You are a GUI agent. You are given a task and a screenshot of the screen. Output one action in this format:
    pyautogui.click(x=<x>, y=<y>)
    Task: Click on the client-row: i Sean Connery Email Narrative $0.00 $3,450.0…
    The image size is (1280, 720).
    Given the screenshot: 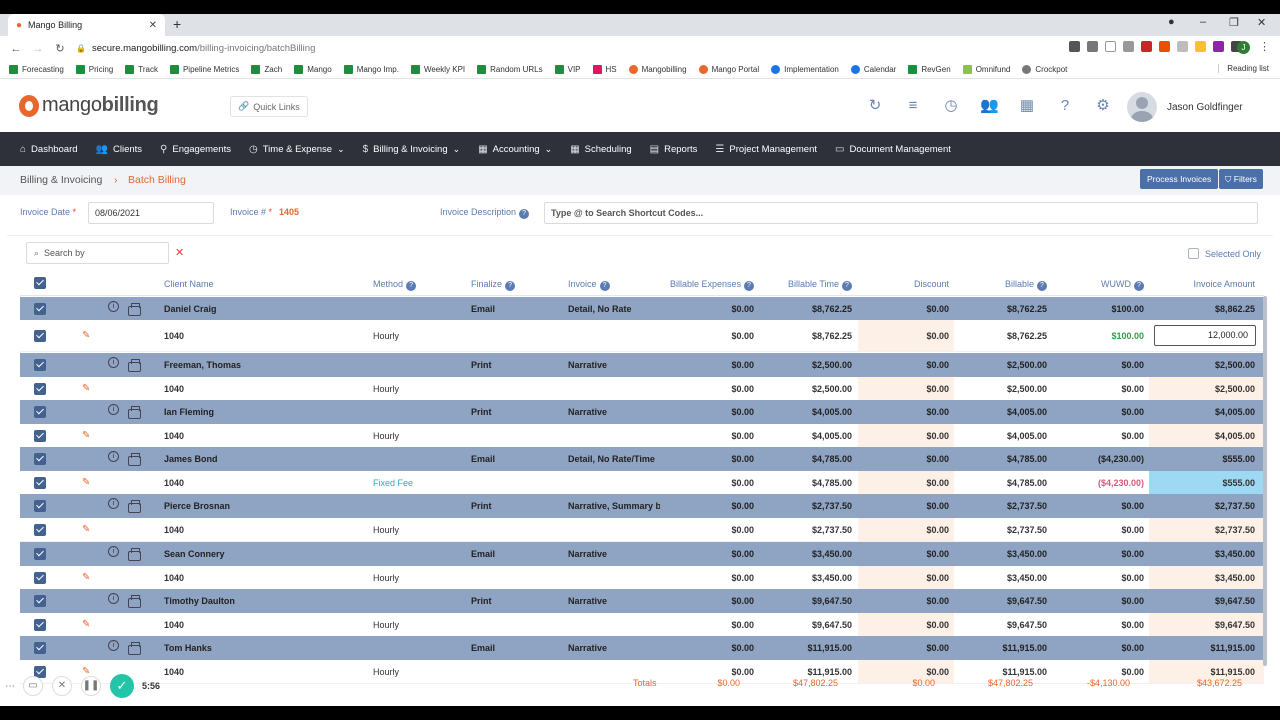 What is the action you would take?
    pyautogui.click(x=642, y=554)
    